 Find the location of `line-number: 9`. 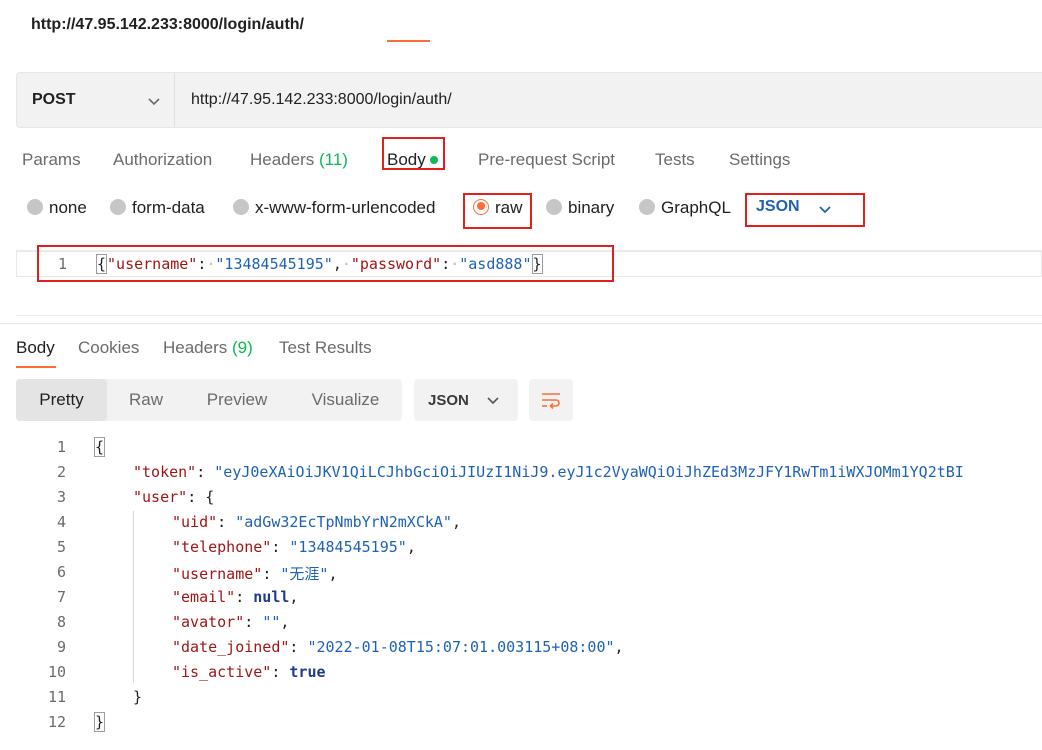

line-number: 9 is located at coordinates (61, 647).